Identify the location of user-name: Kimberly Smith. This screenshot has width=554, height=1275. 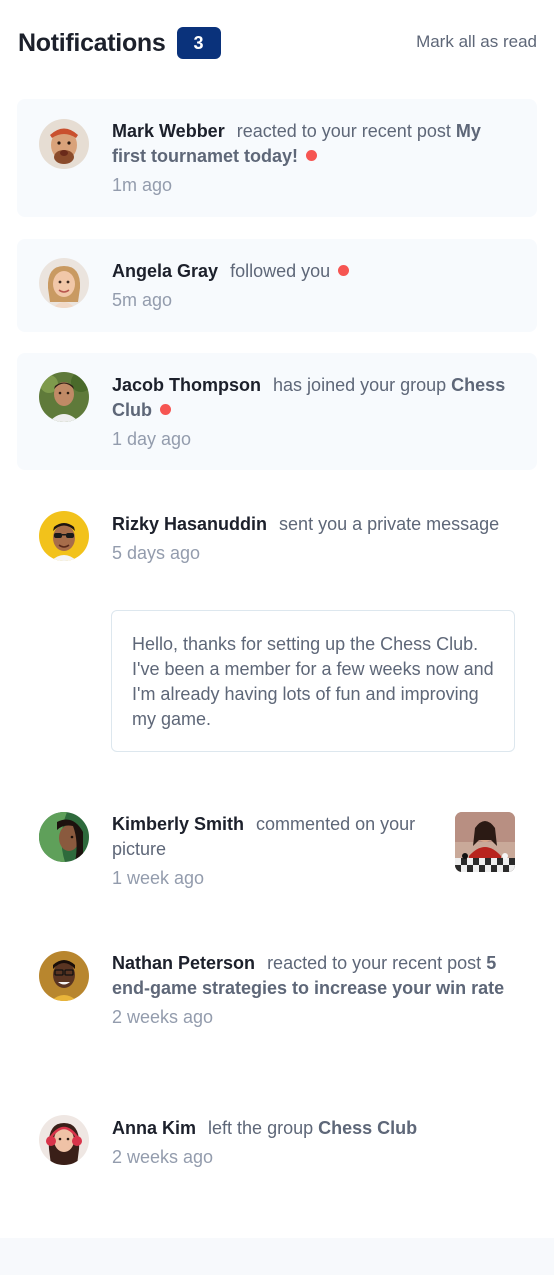
(178, 824).